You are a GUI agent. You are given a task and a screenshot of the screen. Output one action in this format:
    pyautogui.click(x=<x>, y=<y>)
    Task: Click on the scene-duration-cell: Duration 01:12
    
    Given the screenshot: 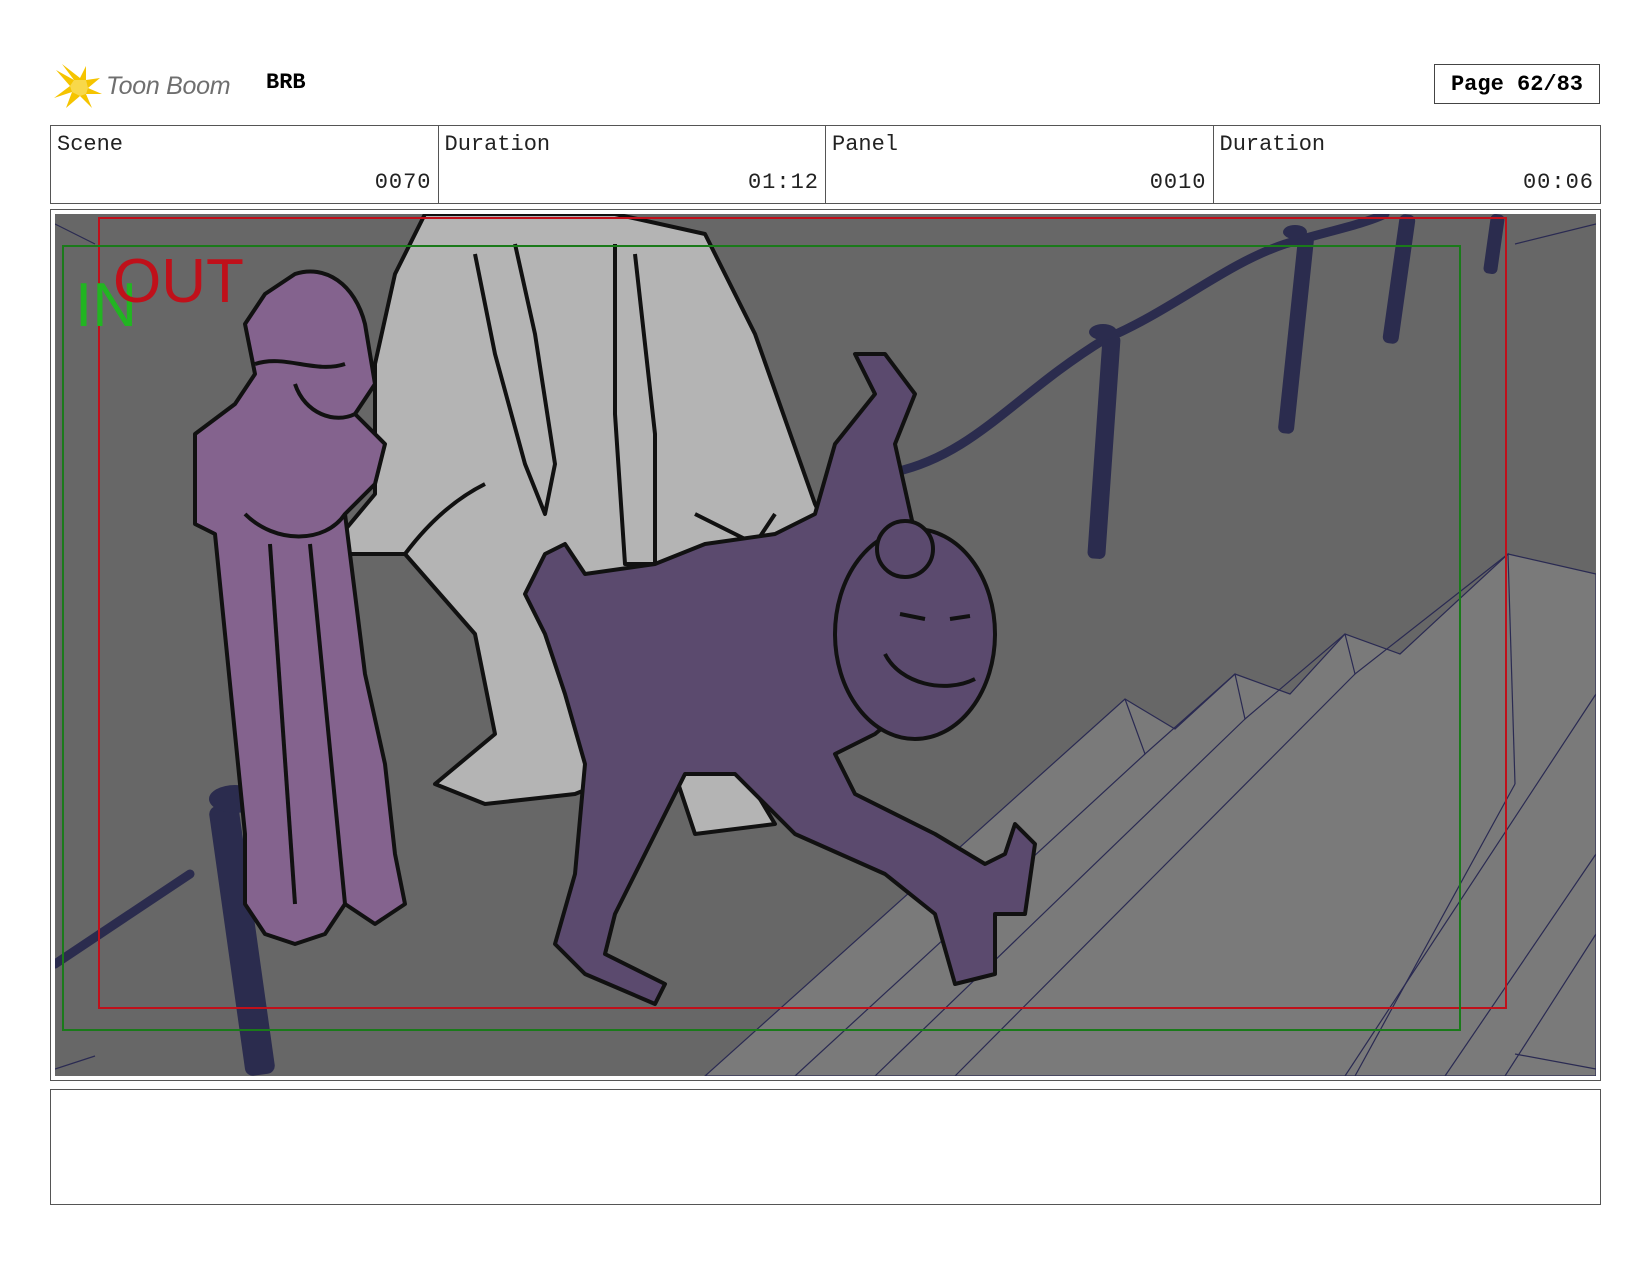 What is the action you would take?
    pyautogui.click(x=632, y=164)
    